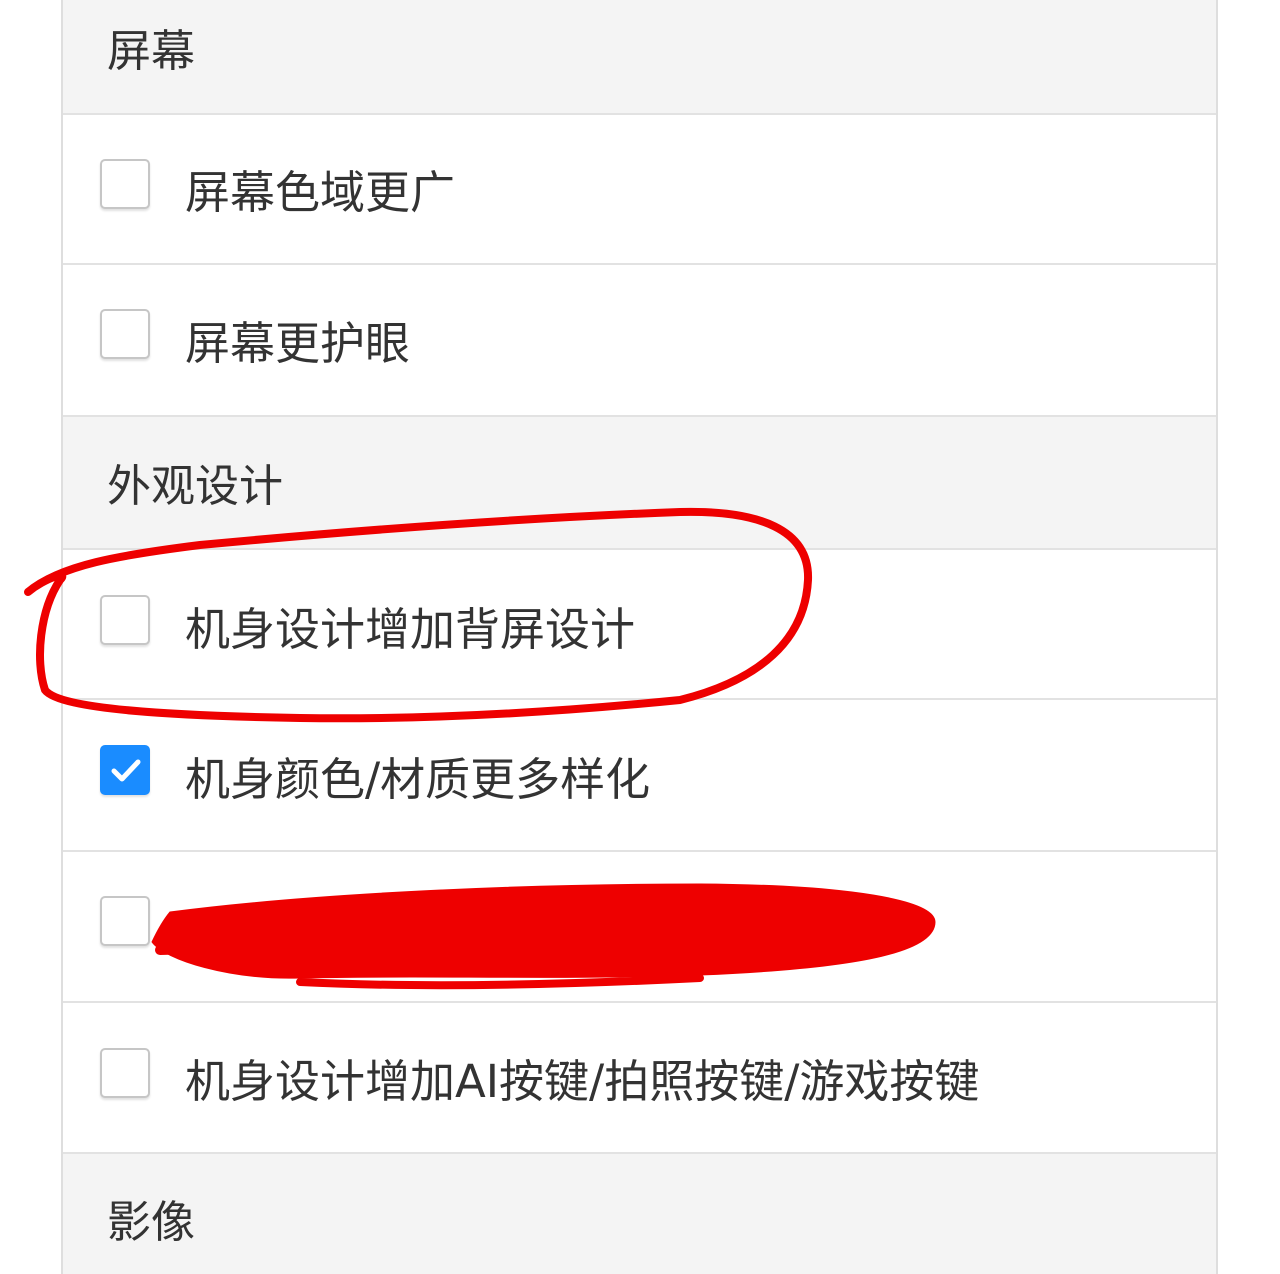 The height and width of the screenshot is (1274, 1280). I want to click on option-label-color-material-variety: 机身颜色/材质更多样化, so click(418, 779).